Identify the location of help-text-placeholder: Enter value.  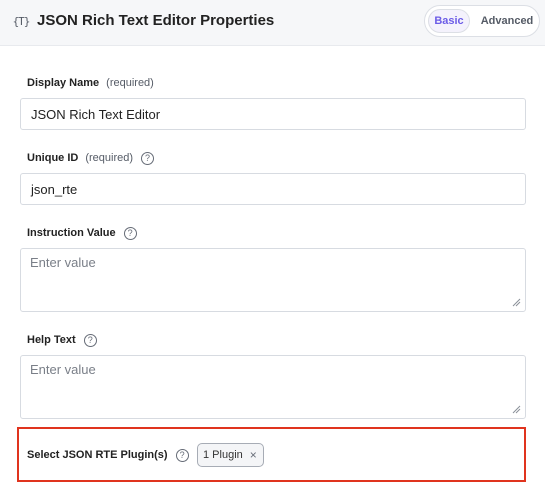
(63, 369).